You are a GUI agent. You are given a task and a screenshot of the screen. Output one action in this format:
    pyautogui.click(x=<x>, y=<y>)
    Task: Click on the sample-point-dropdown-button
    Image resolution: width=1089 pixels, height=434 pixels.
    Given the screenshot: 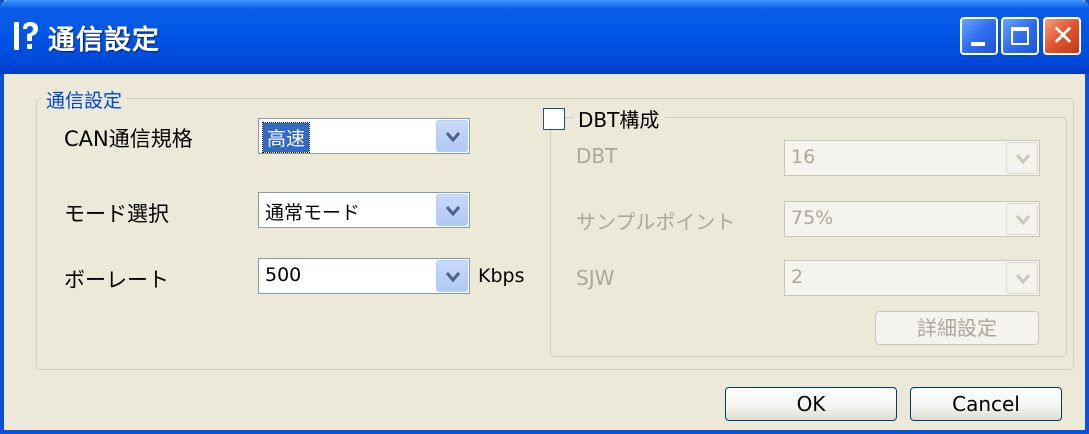 What is the action you would take?
    pyautogui.click(x=1022, y=219)
    